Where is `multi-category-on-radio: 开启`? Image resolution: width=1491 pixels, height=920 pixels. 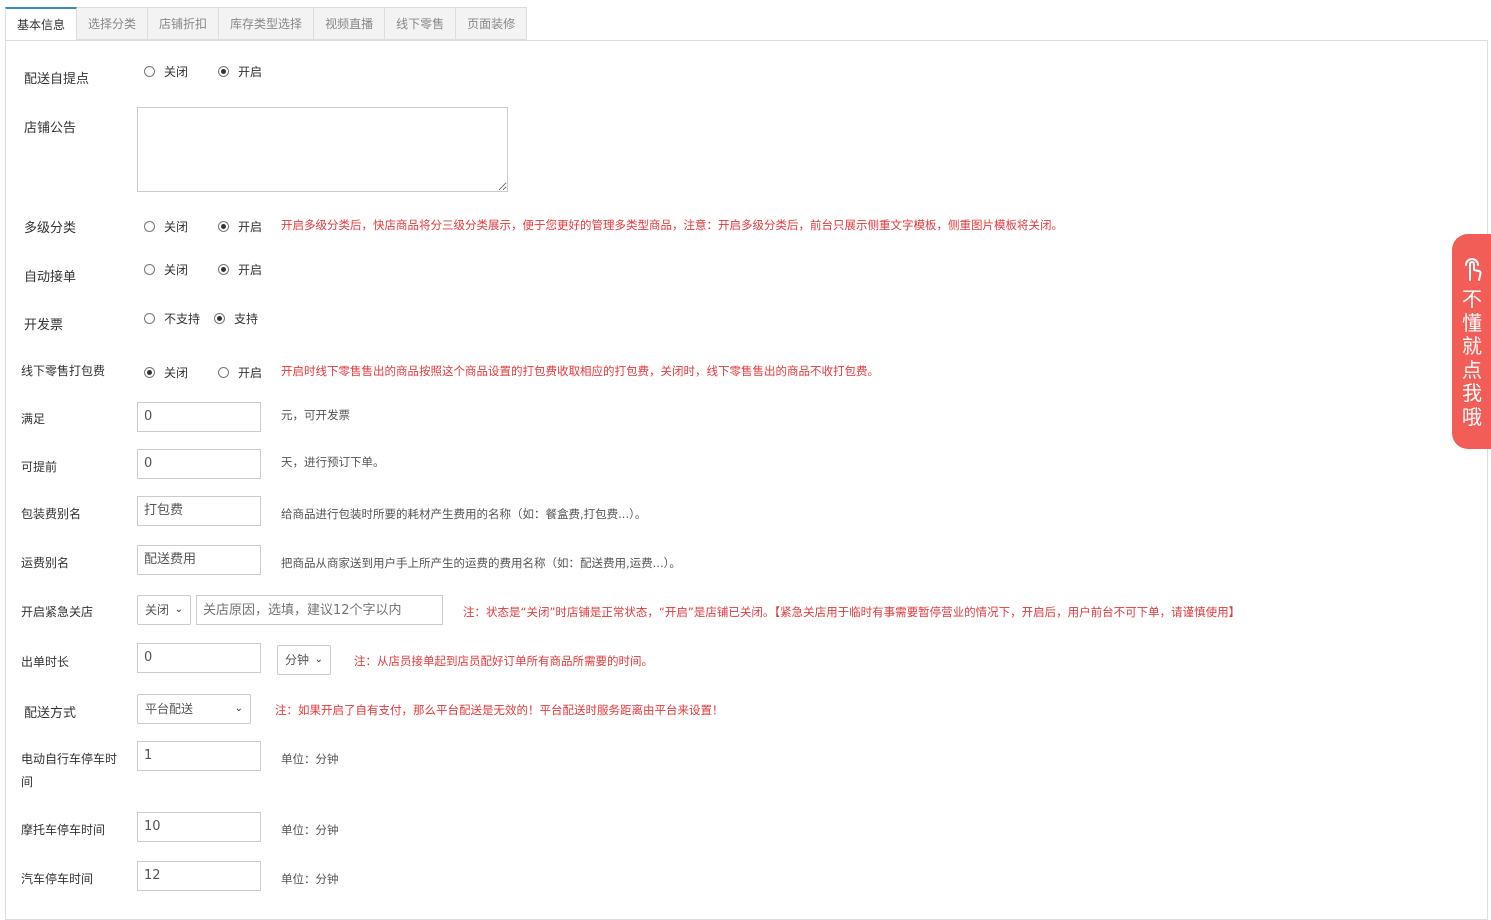
multi-category-on-radio: 开启 is located at coordinates (240, 226).